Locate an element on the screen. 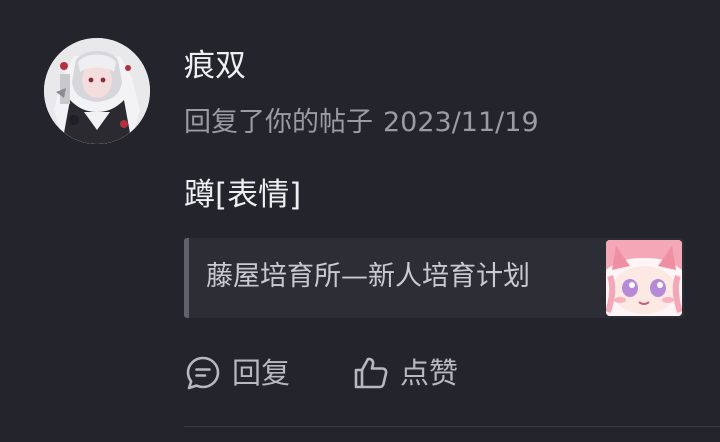 The width and height of the screenshot is (720, 442). like-label: 点赞 is located at coordinates (429, 373).